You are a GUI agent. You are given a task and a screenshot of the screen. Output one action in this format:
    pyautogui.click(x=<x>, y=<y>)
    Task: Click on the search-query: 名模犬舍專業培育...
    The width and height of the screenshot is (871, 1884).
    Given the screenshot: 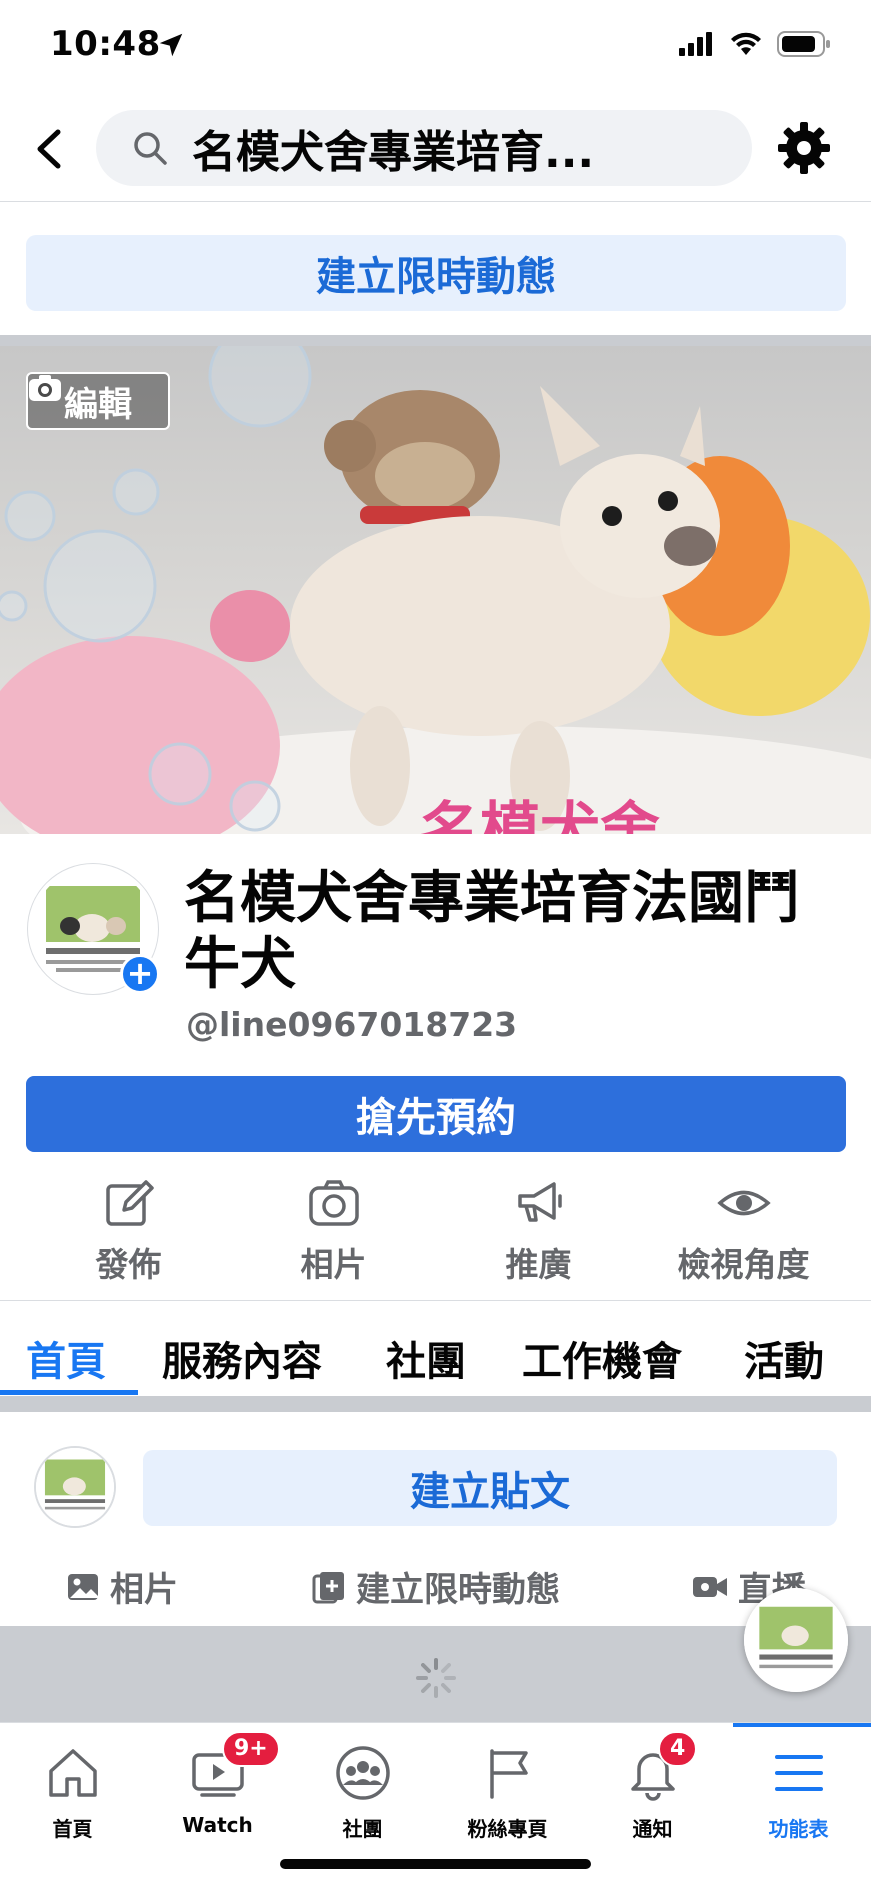 What is the action you would take?
    pyautogui.click(x=393, y=152)
    